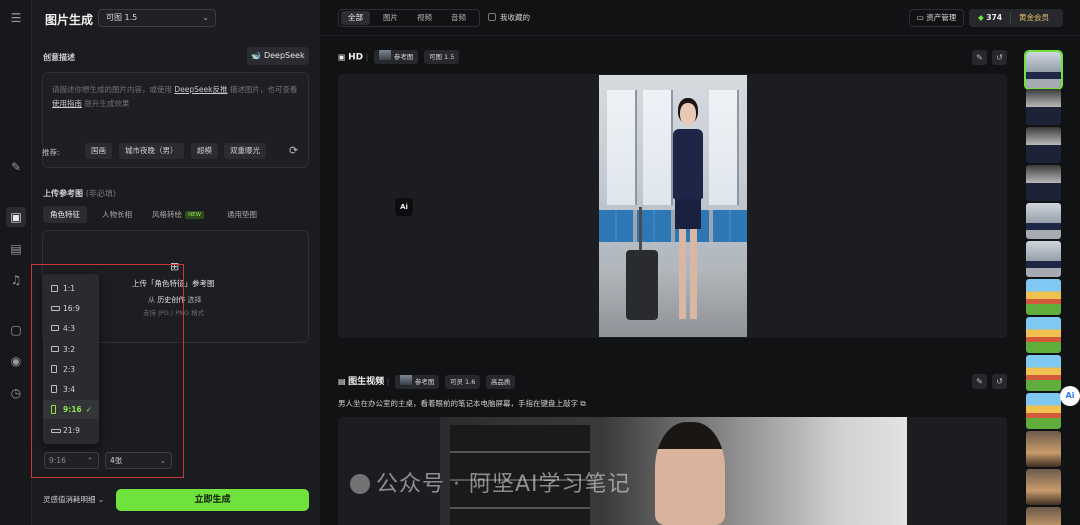  I want to click on ai-assistant-button: Ai, so click(1070, 396).